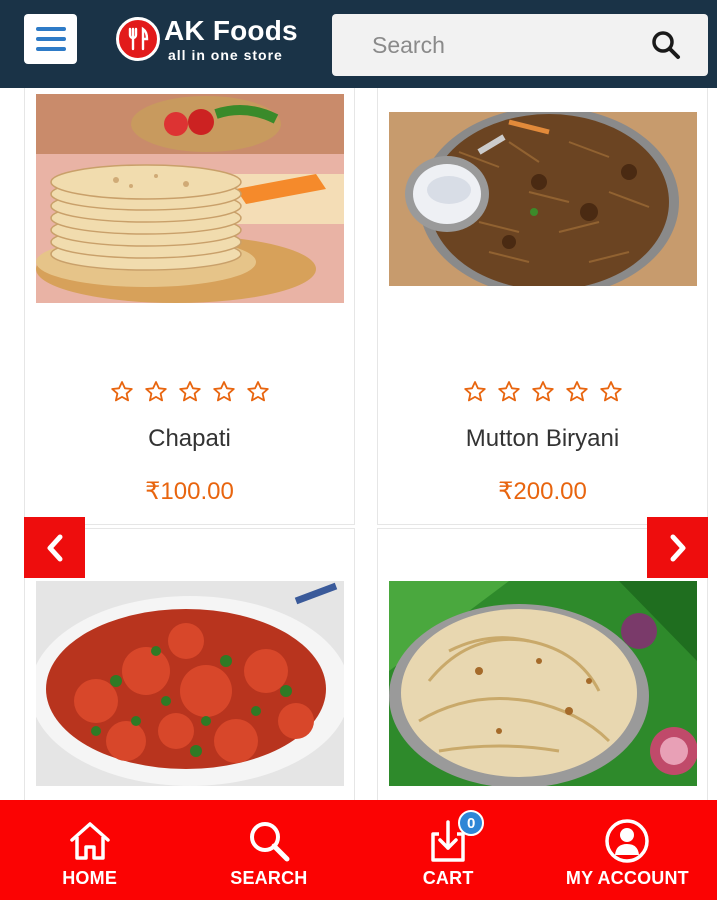 This screenshot has height=900, width=717. Describe the element at coordinates (543, 199) in the screenshot. I see `product-image-mutton-biryani` at that location.